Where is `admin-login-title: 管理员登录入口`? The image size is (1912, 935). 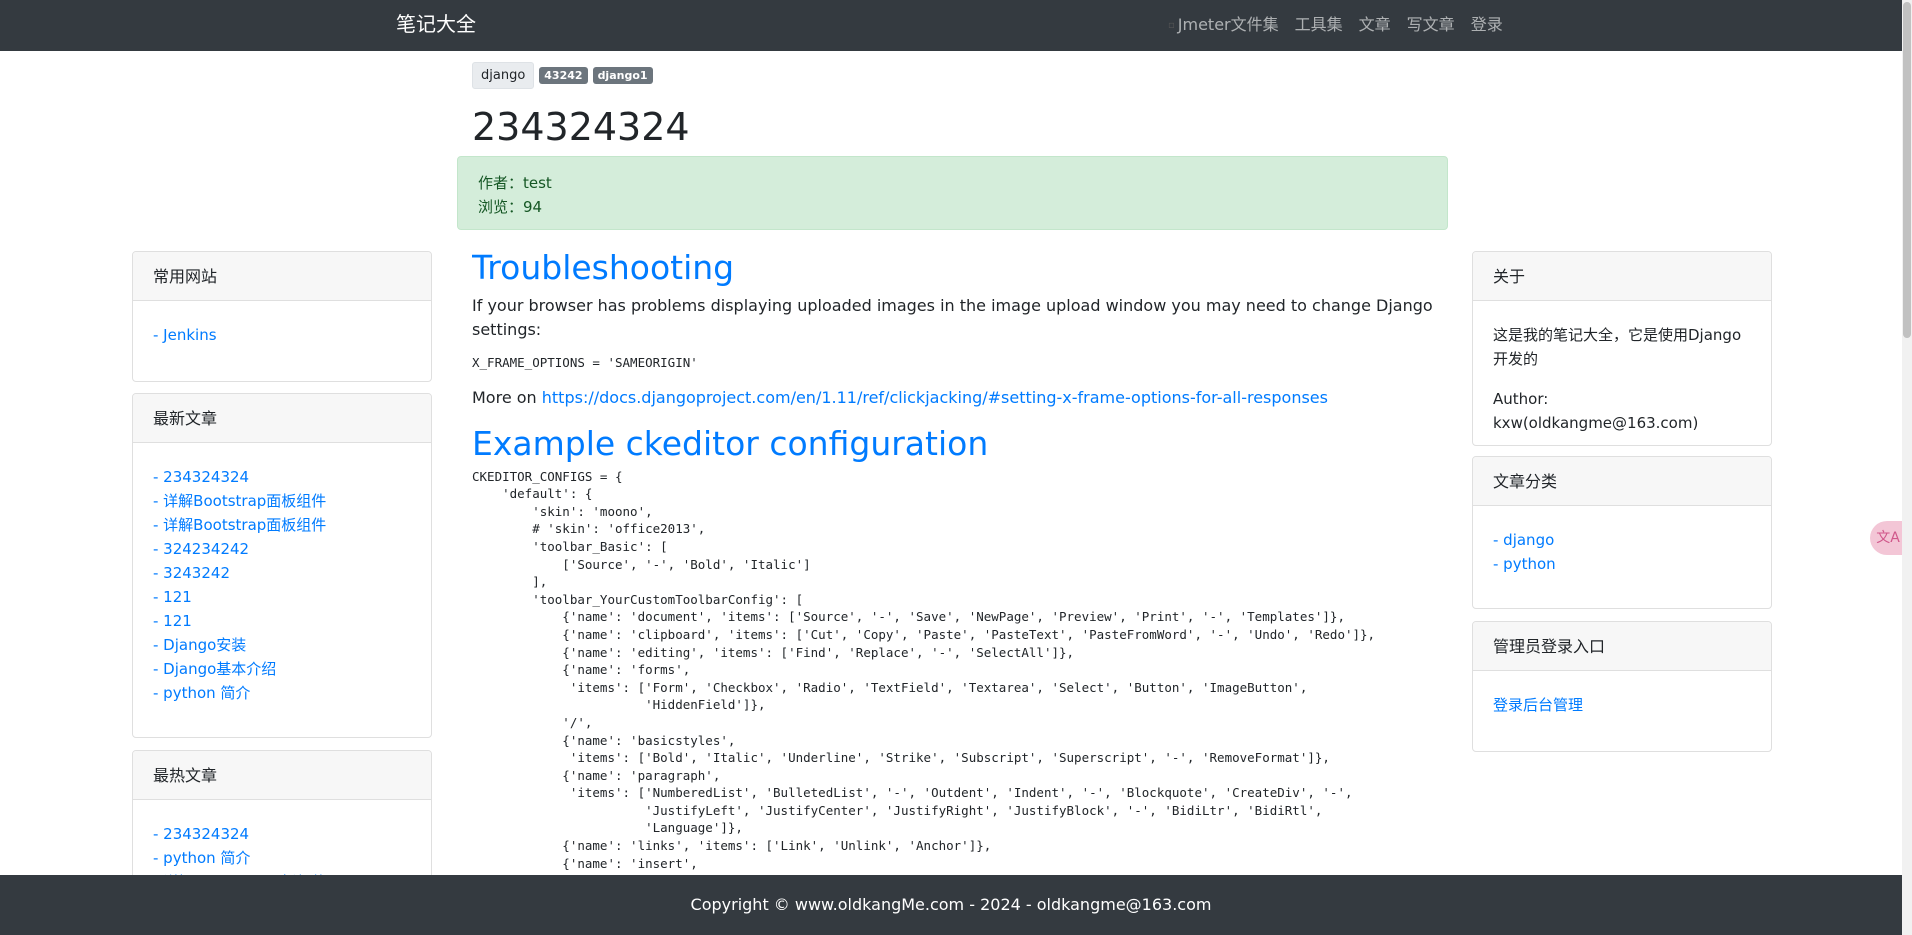
admin-login-title: 管理员登录入口 is located at coordinates (1622, 646).